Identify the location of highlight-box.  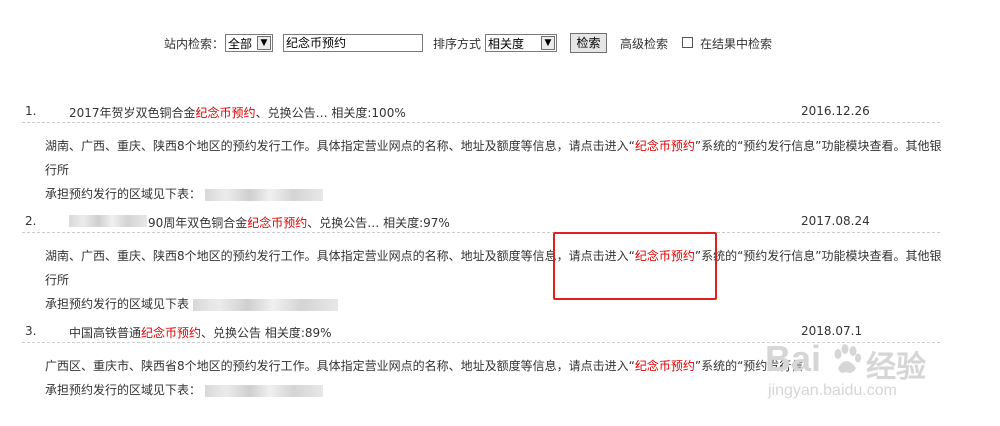
(635, 266).